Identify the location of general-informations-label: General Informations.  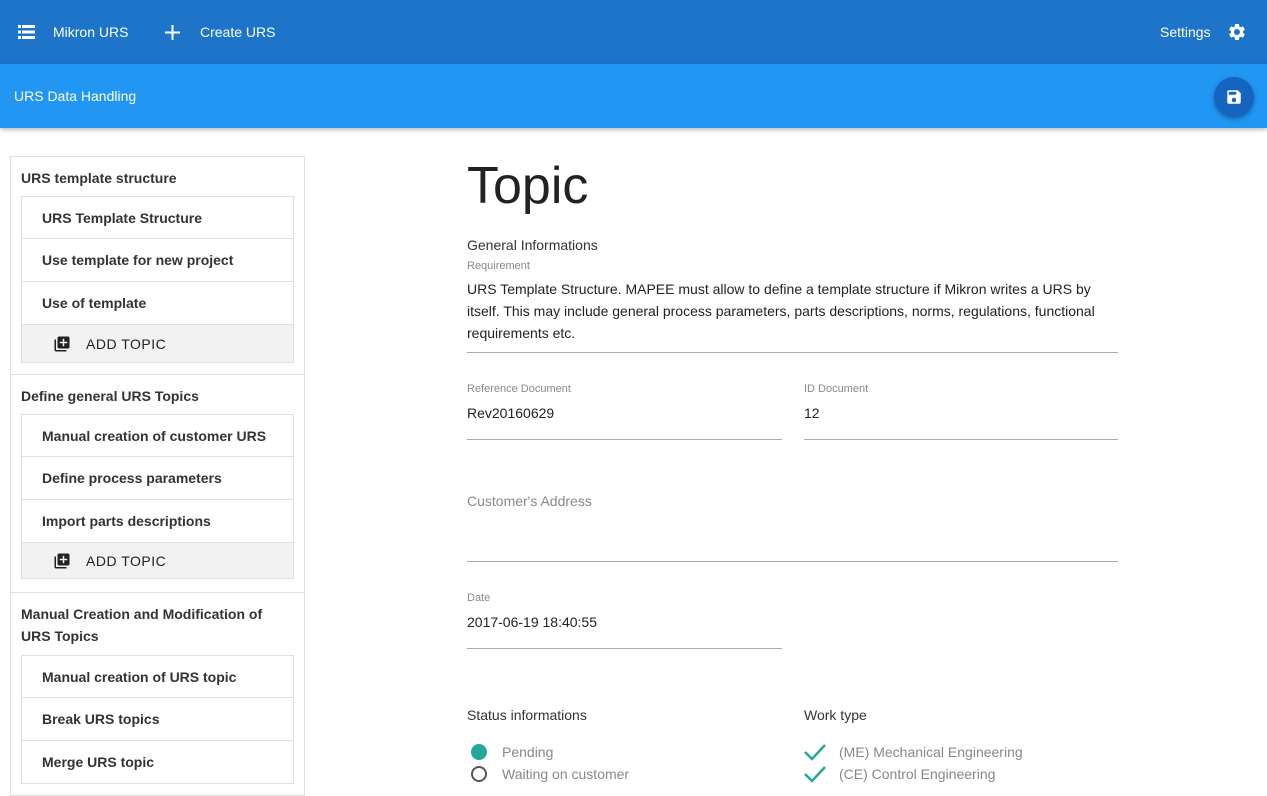
(532, 245).